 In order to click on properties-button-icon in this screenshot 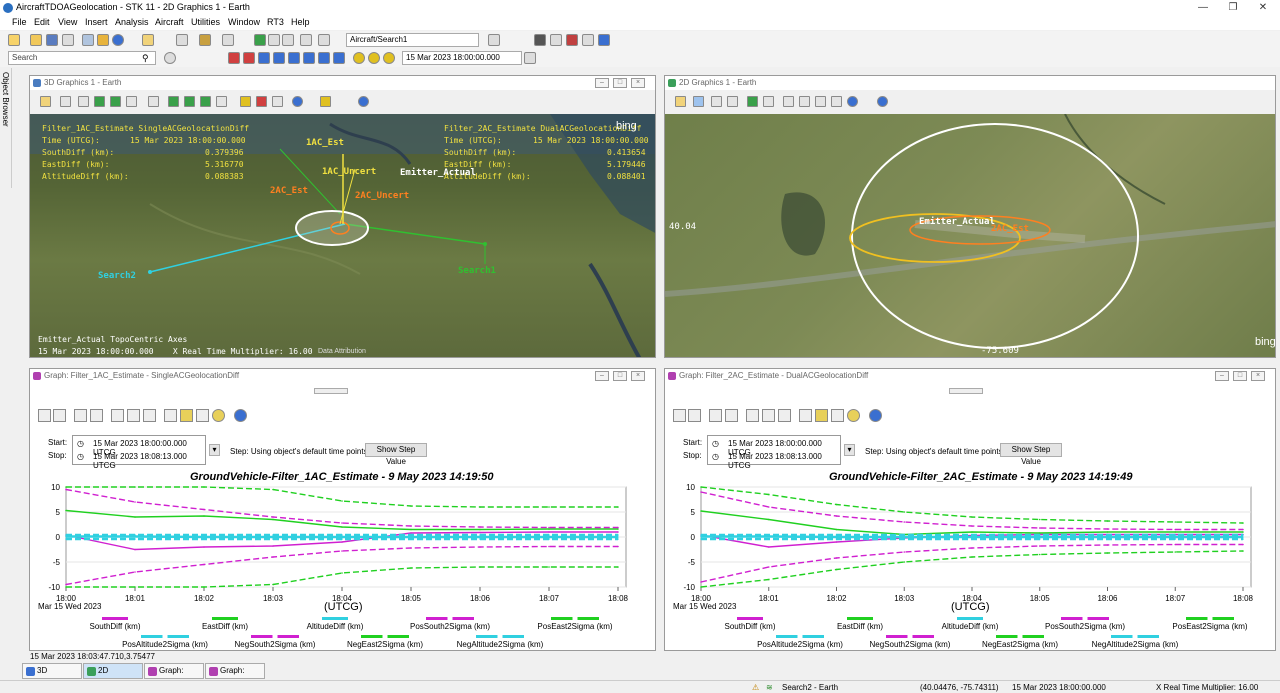, I will do `click(494, 40)`.